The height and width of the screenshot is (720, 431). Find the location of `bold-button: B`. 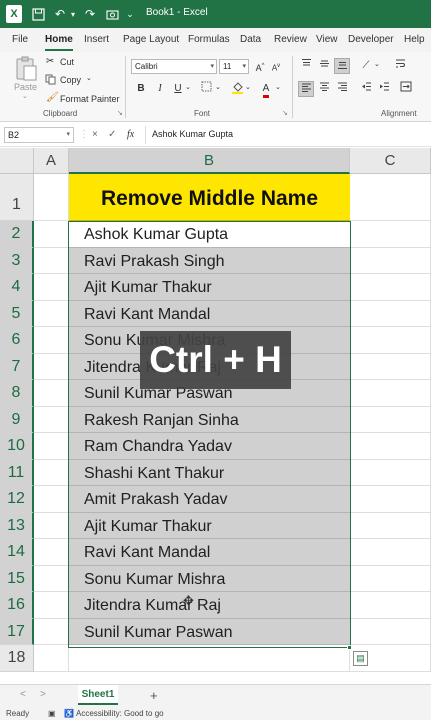

bold-button: B is located at coordinates (141, 89).